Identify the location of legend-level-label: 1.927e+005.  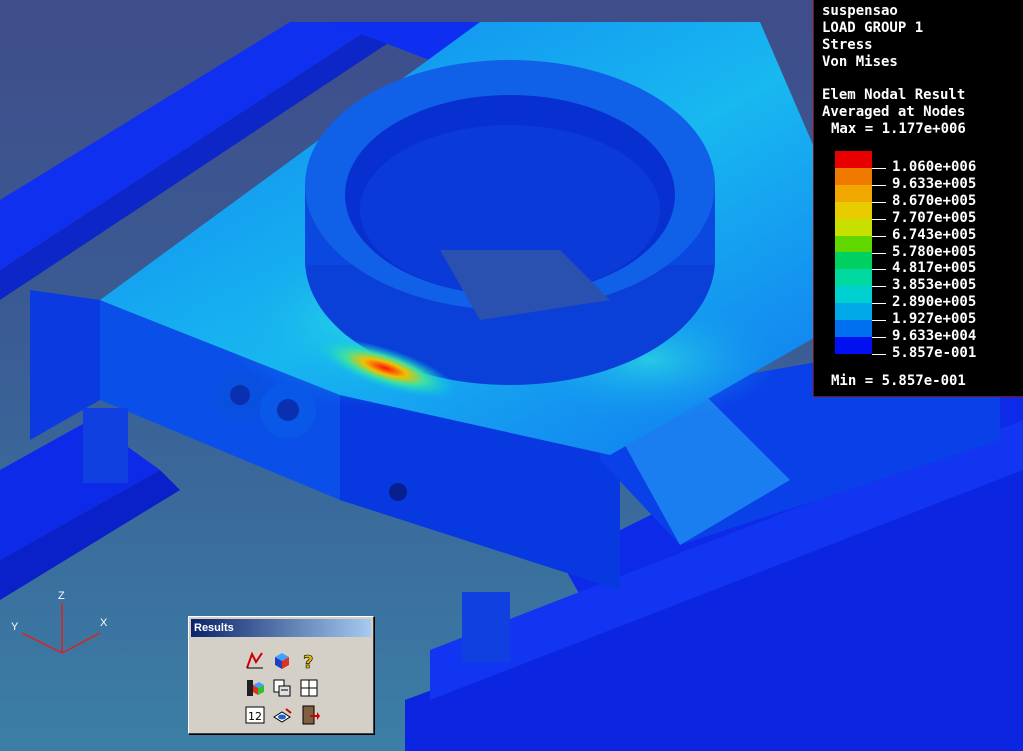
(934, 319).